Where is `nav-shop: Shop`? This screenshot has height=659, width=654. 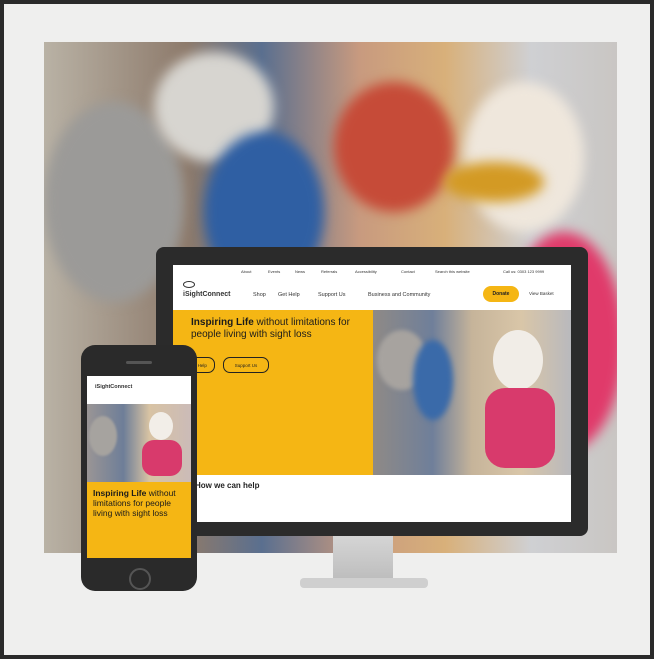
nav-shop: Shop is located at coordinates (259, 295).